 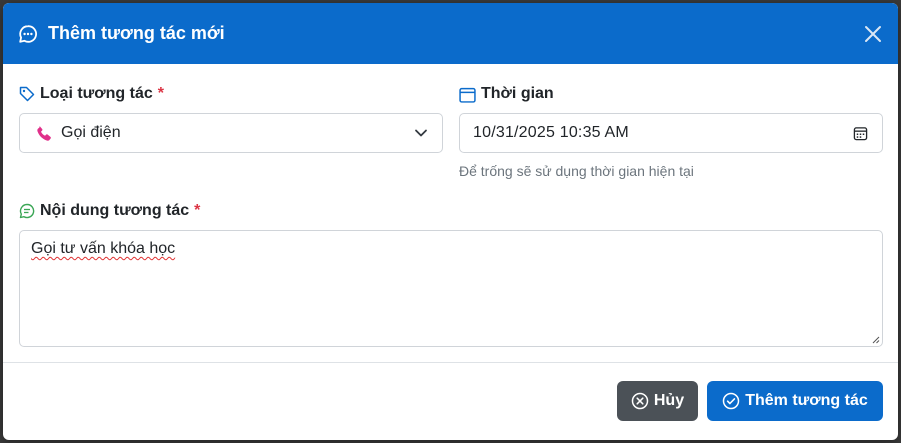 I want to click on interaction-type-select: Gọi điện, so click(x=231, y=133).